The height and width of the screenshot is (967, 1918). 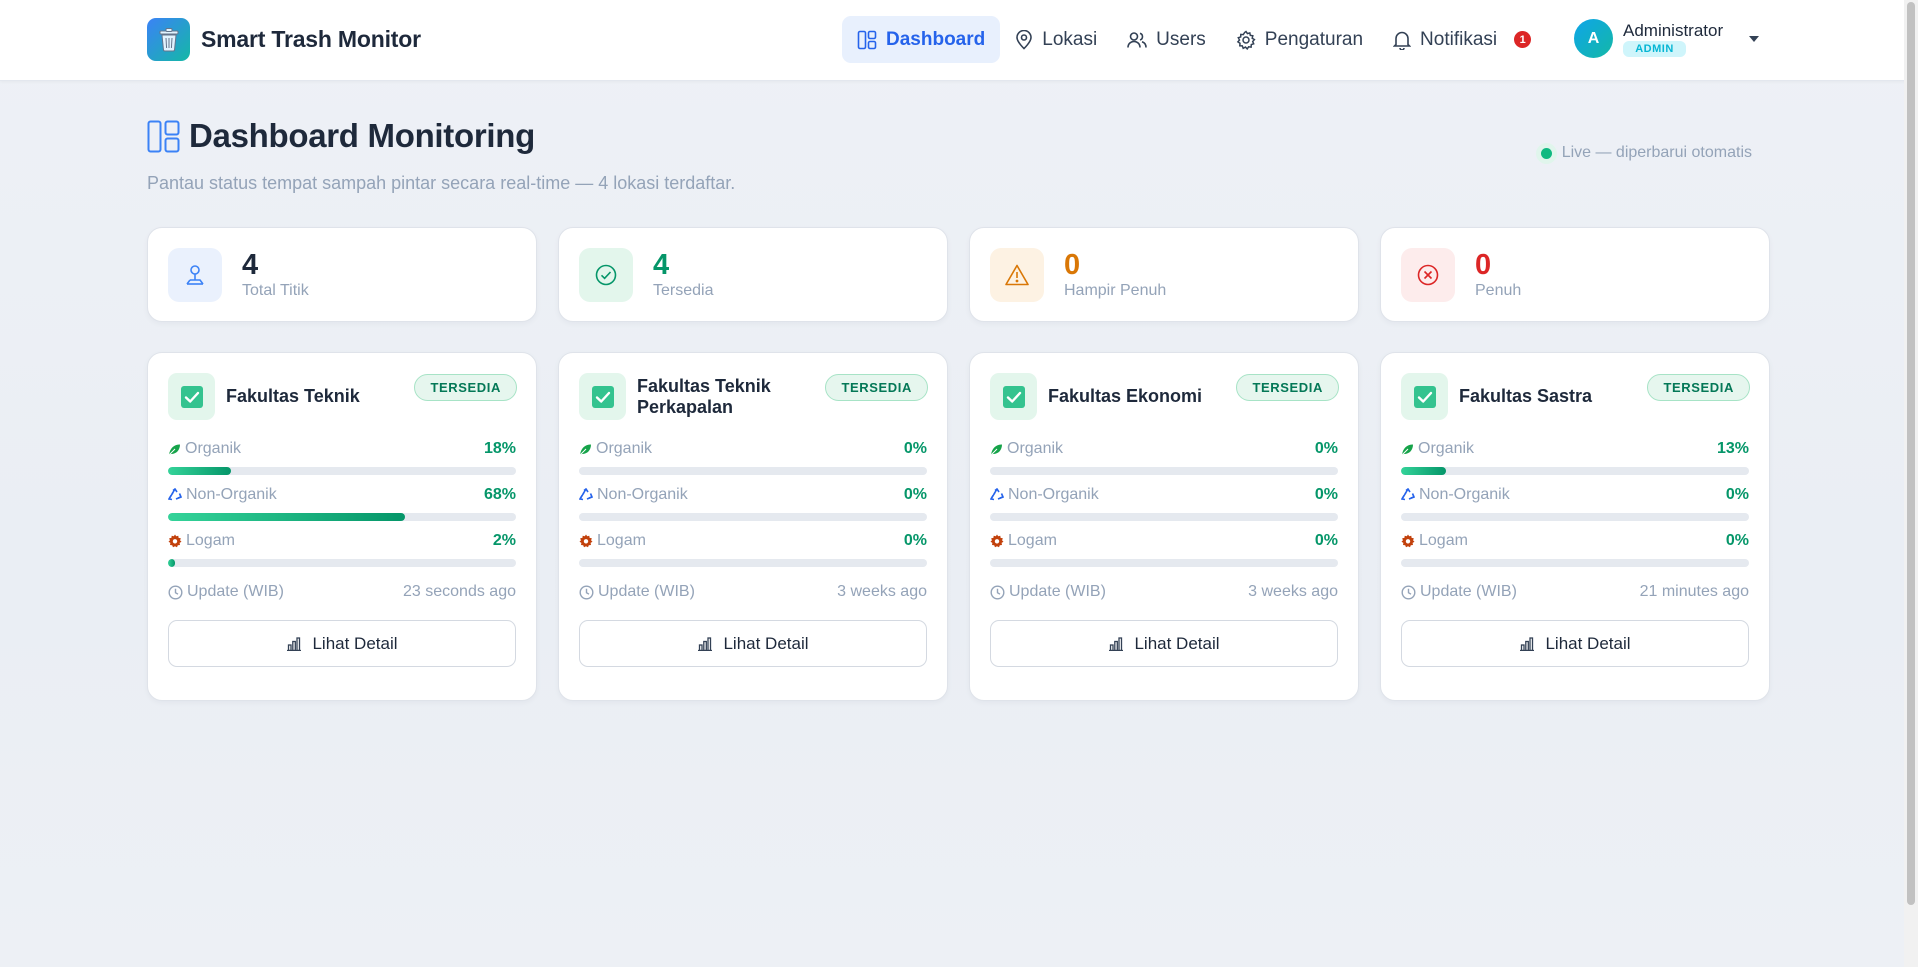 What do you see at coordinates (661, 264) in the screenshot?
I see `stat-value: 4` at bounding box center [661, 264].